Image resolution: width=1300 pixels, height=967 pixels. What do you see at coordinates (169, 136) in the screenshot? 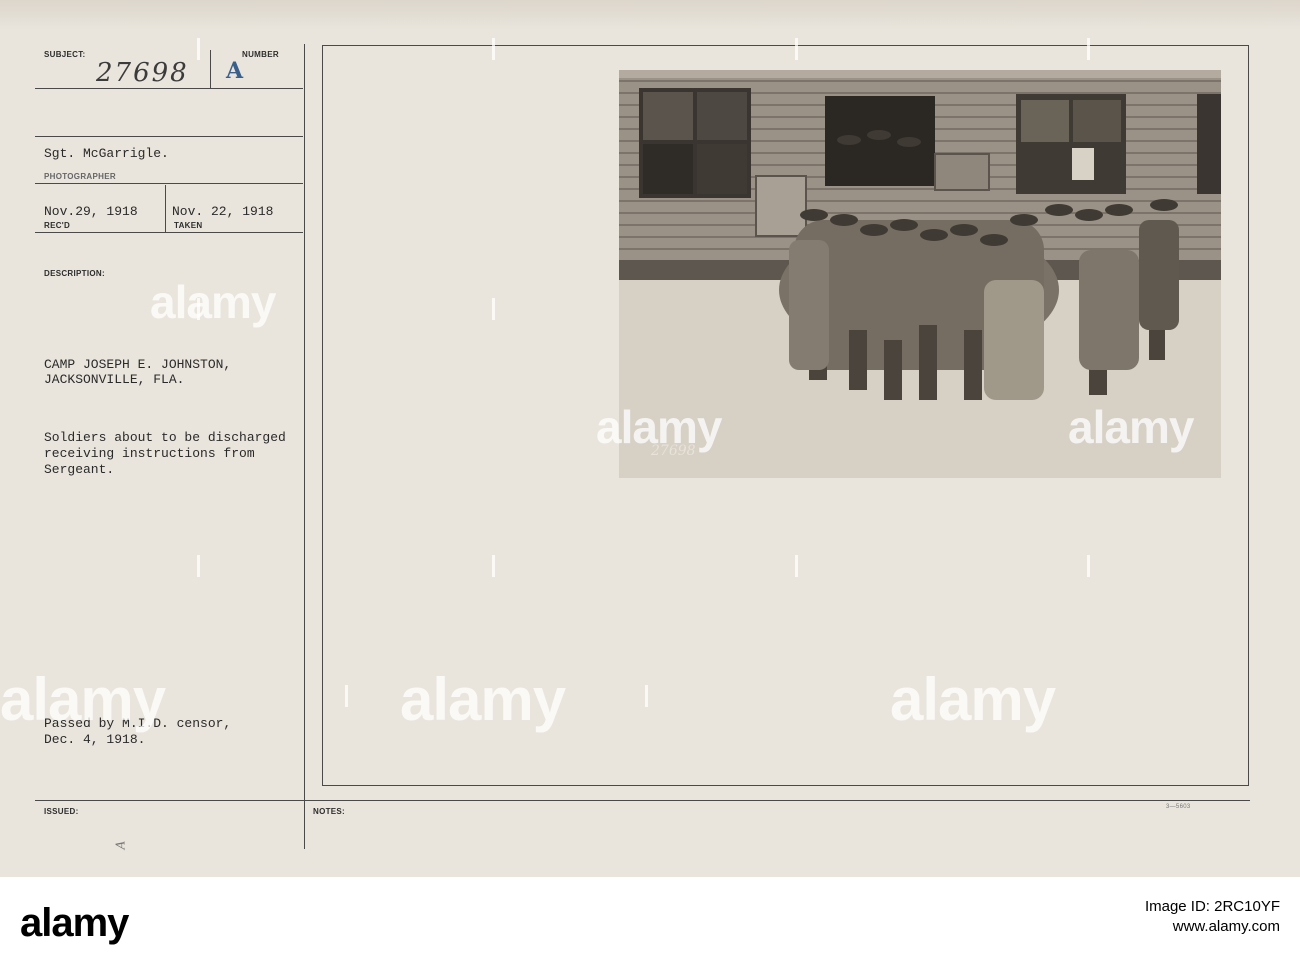
I see `photographer-top-rule` at bounding box center [169, 136].